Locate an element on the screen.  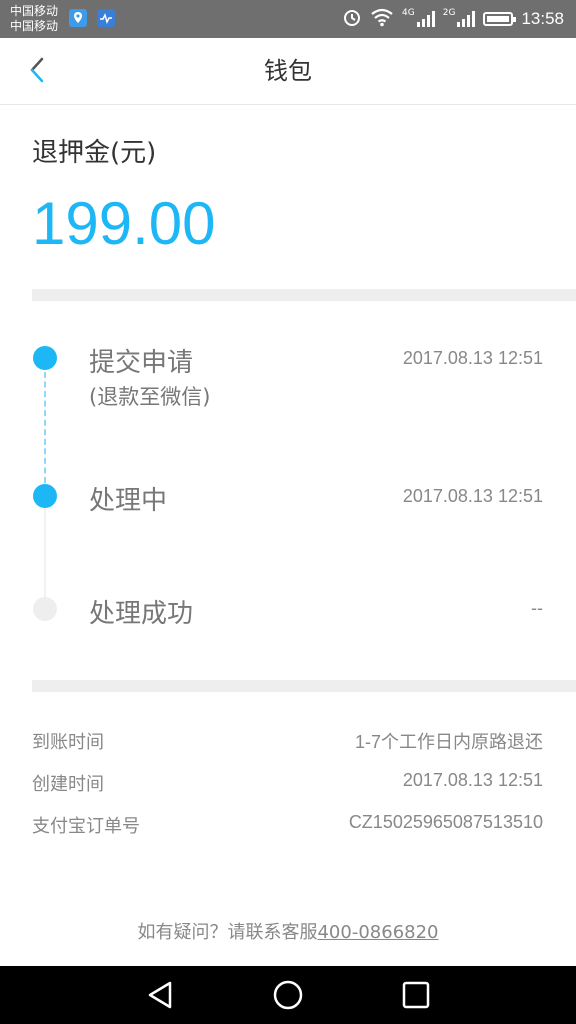
navigation-bar is located at coordinates (288, 995).